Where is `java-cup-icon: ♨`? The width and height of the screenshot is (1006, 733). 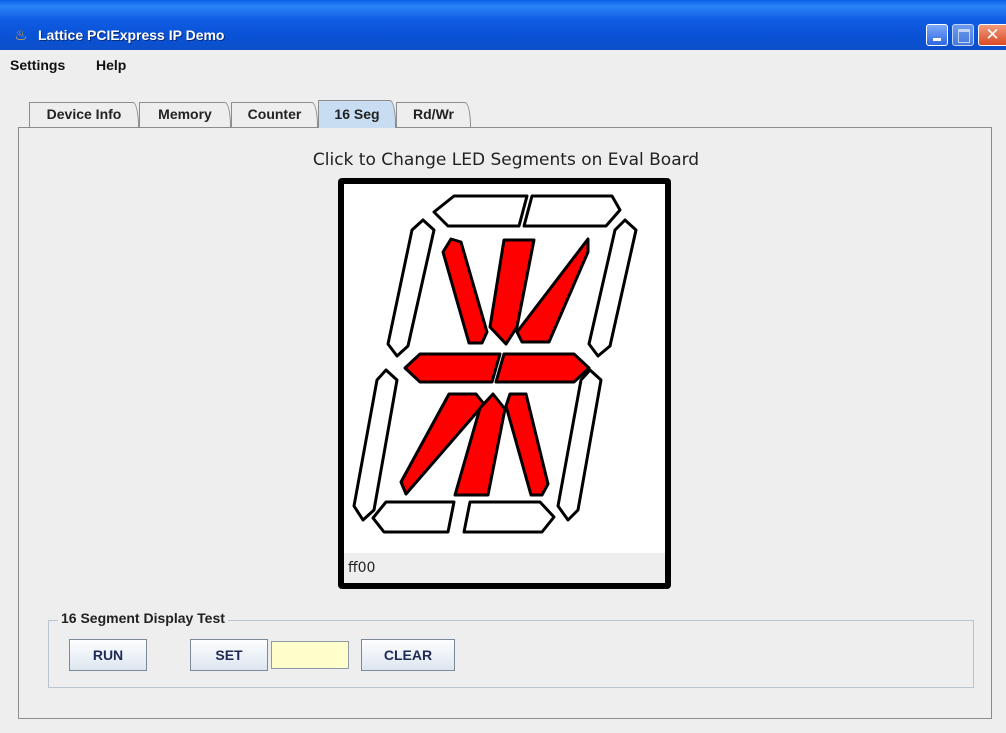
java-cup-icon: ♨ is located at coordinates (21, 35).